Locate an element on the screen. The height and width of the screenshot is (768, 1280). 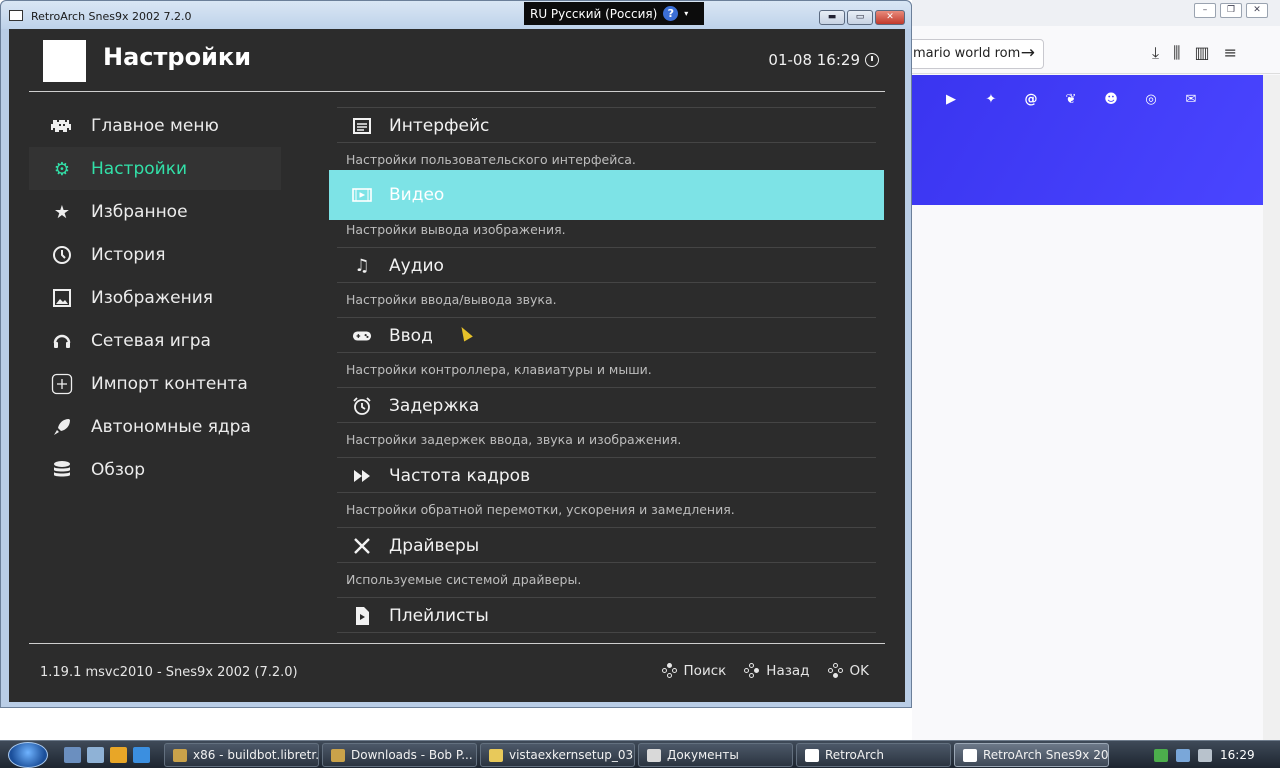
network-icon is located at coordinates (1183, 755).